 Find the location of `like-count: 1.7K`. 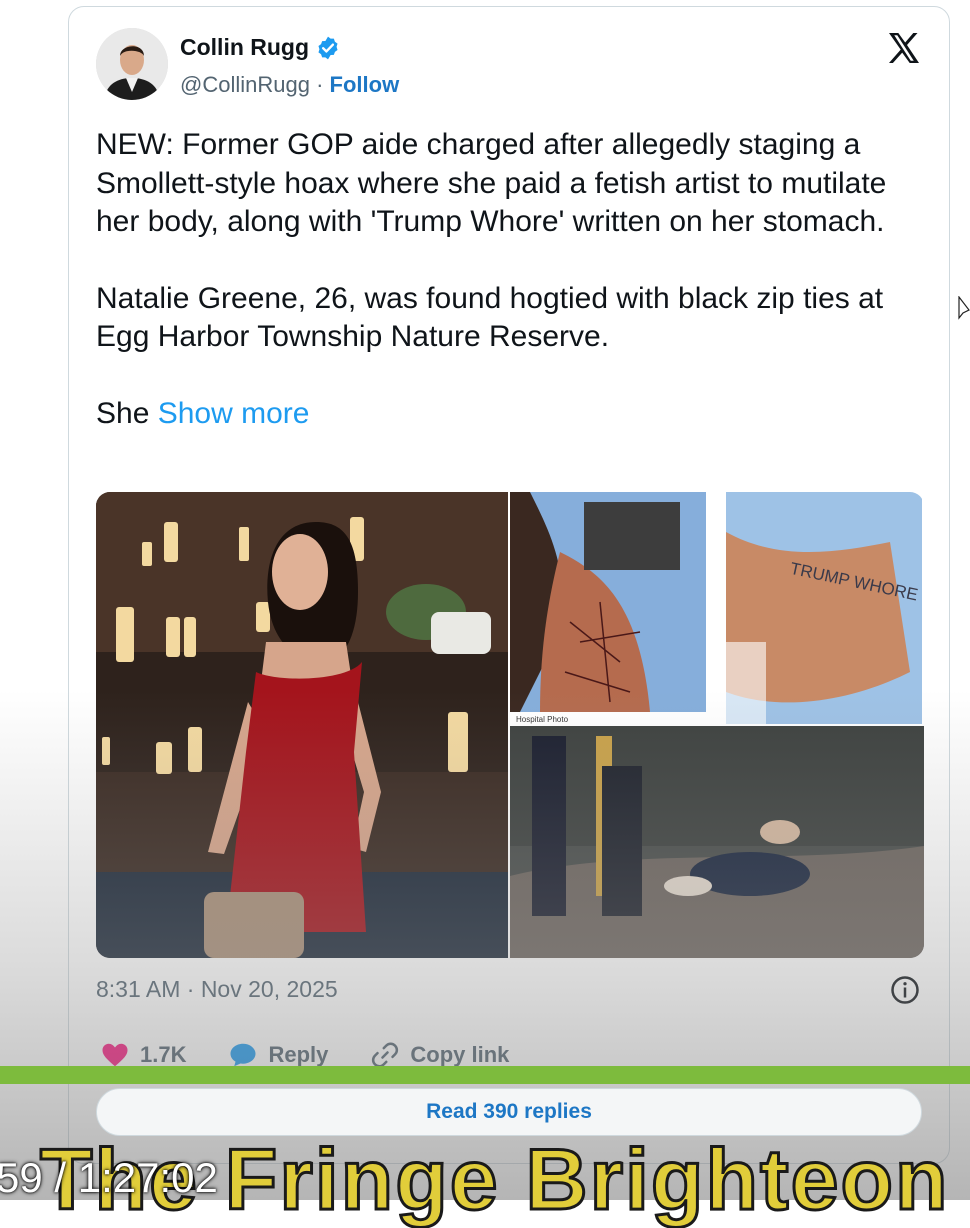

like-count: 1.7K is located at coordinates (163, 1054).